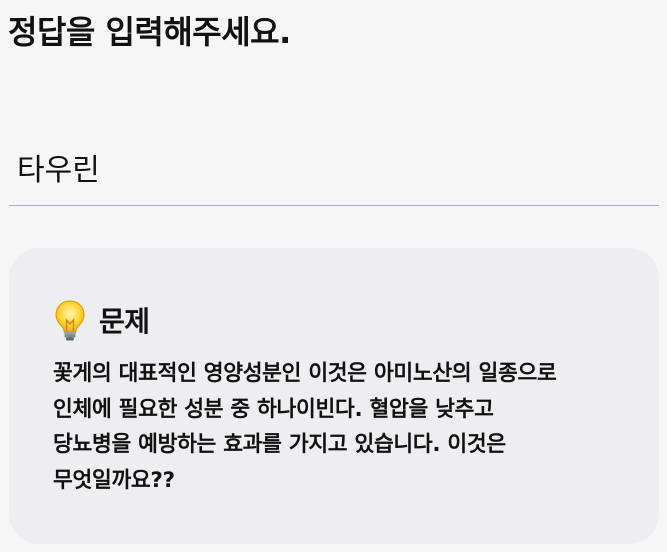 The width and height of the screenshot is (667, 552). I want to click on question-line: 무엇일까요??, so click(114, 480).